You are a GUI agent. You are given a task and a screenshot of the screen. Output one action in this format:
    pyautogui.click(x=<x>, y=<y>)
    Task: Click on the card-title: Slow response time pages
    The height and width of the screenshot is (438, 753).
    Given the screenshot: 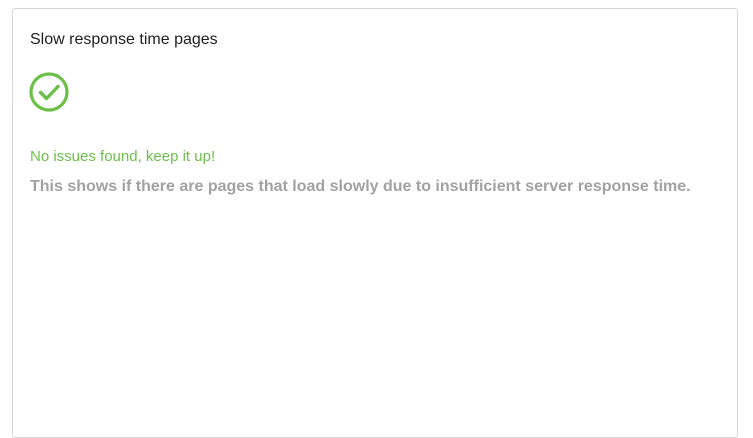 What is the action you would take?
    pyautogui.click(x=124, y=39)
    